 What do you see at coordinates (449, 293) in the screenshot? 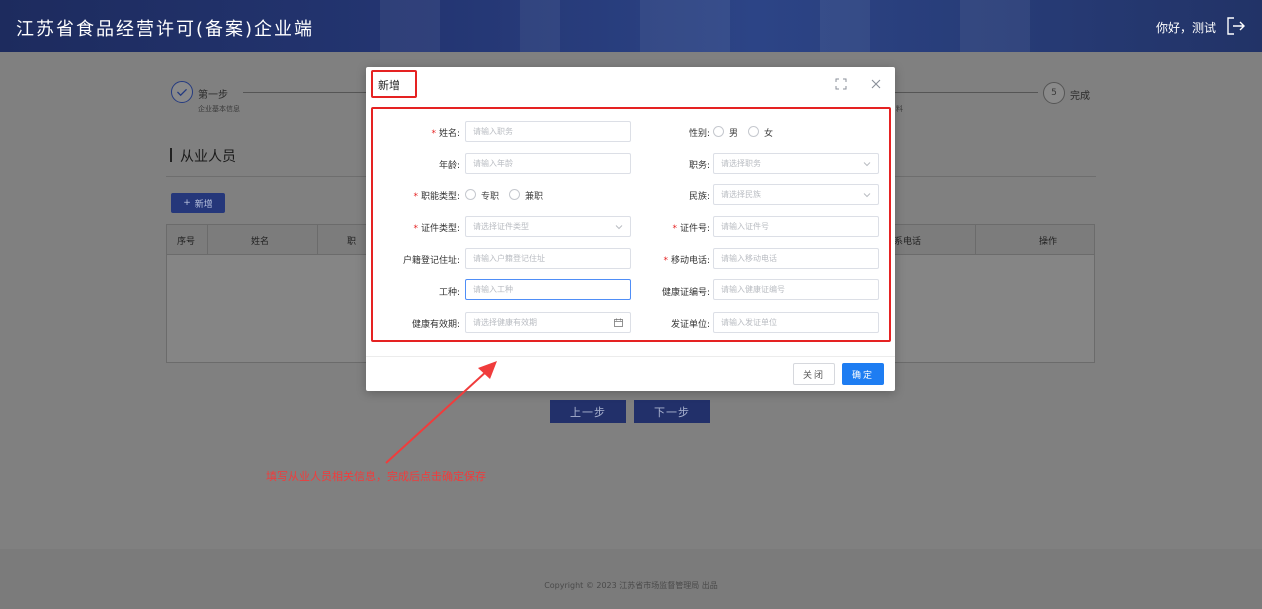
I see `work-type-label: 工种:` at bounding box center [449, 293].